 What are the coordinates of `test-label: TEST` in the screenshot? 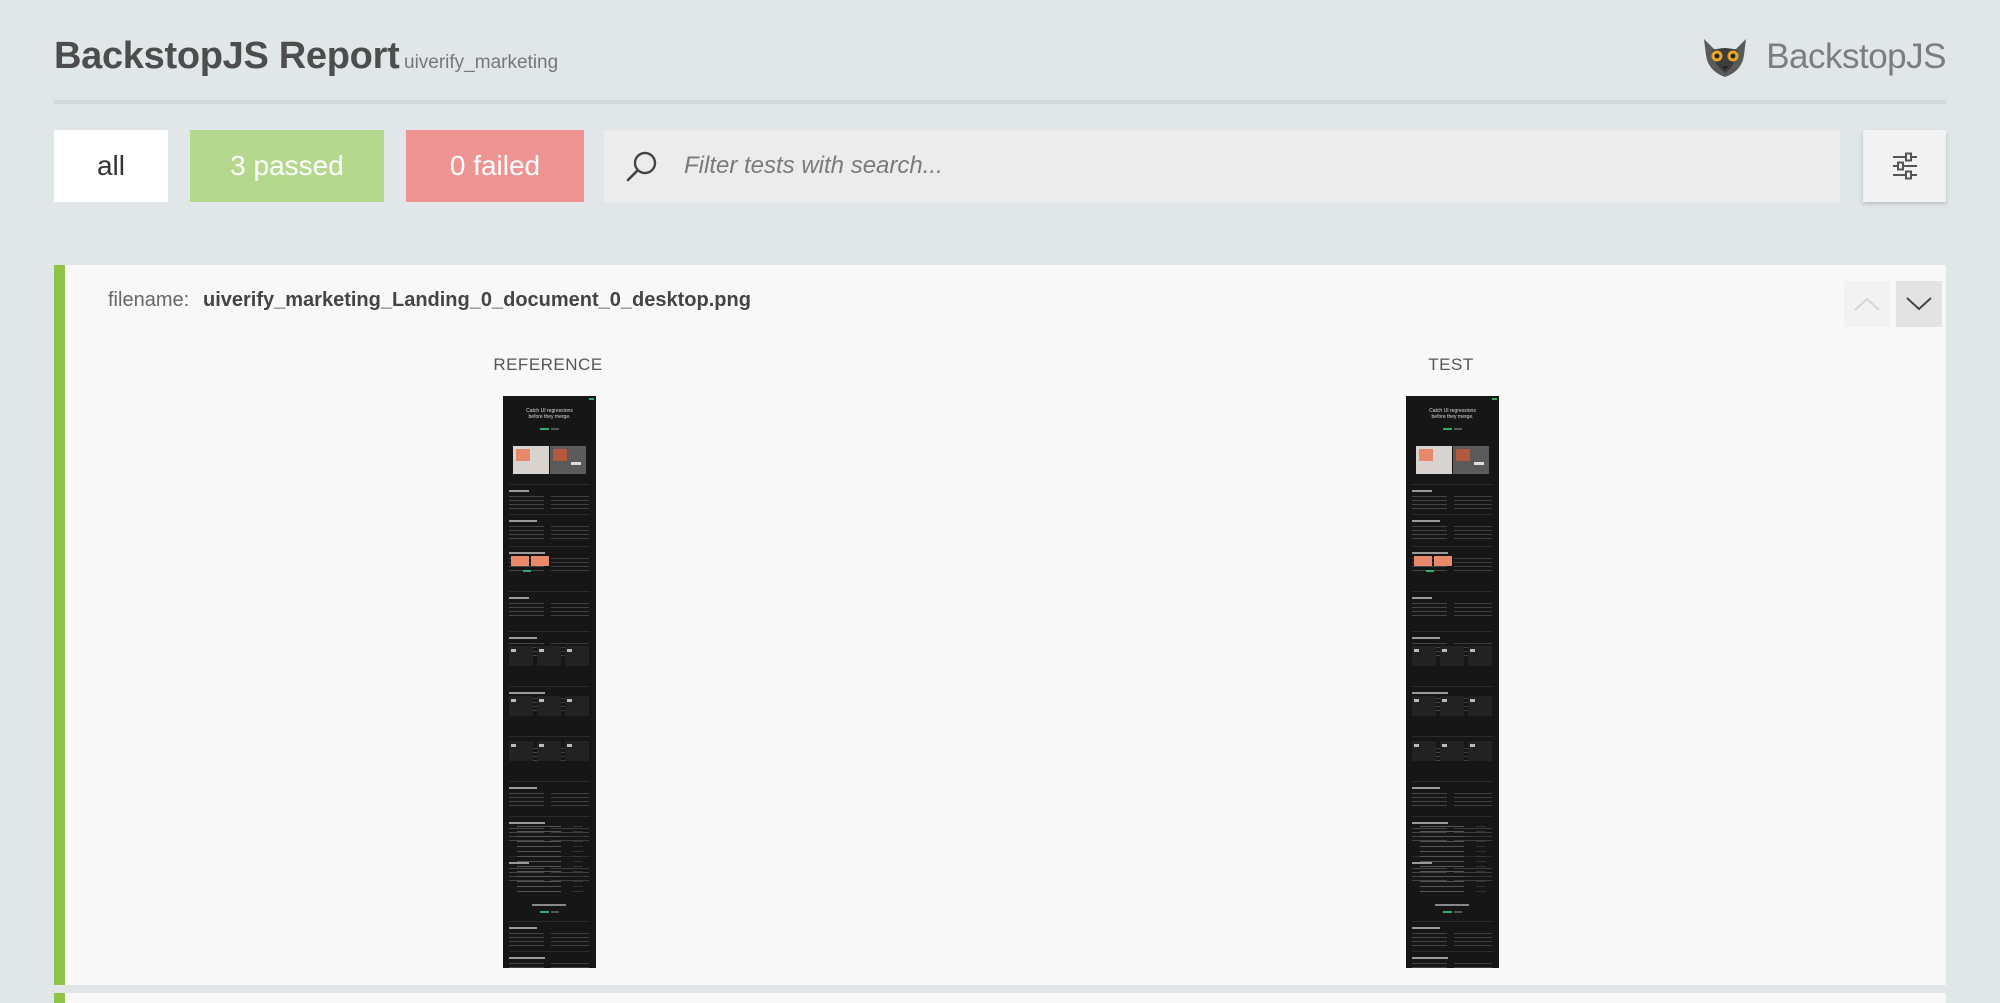 It's located at (1451, 364).